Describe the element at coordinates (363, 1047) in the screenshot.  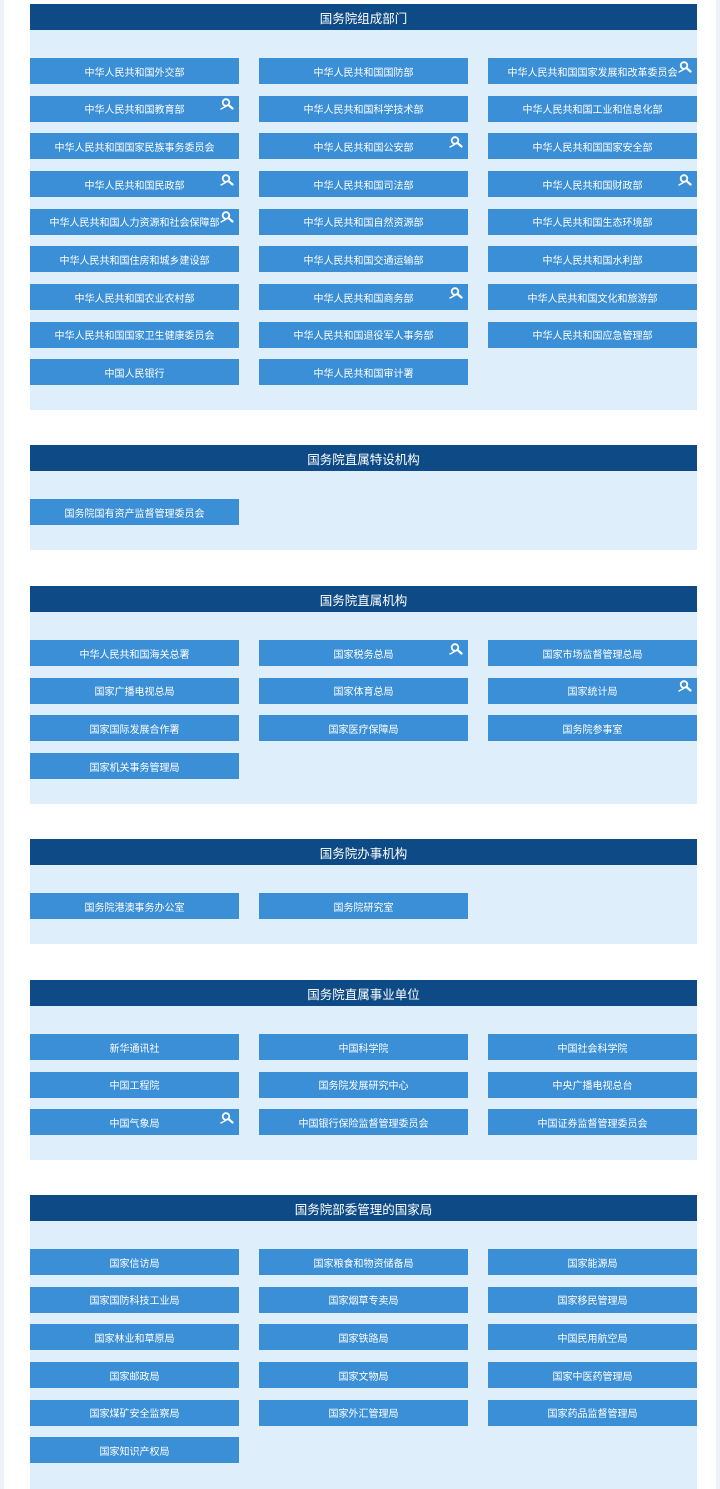
I see `department-link: 中国科学院` at that location.